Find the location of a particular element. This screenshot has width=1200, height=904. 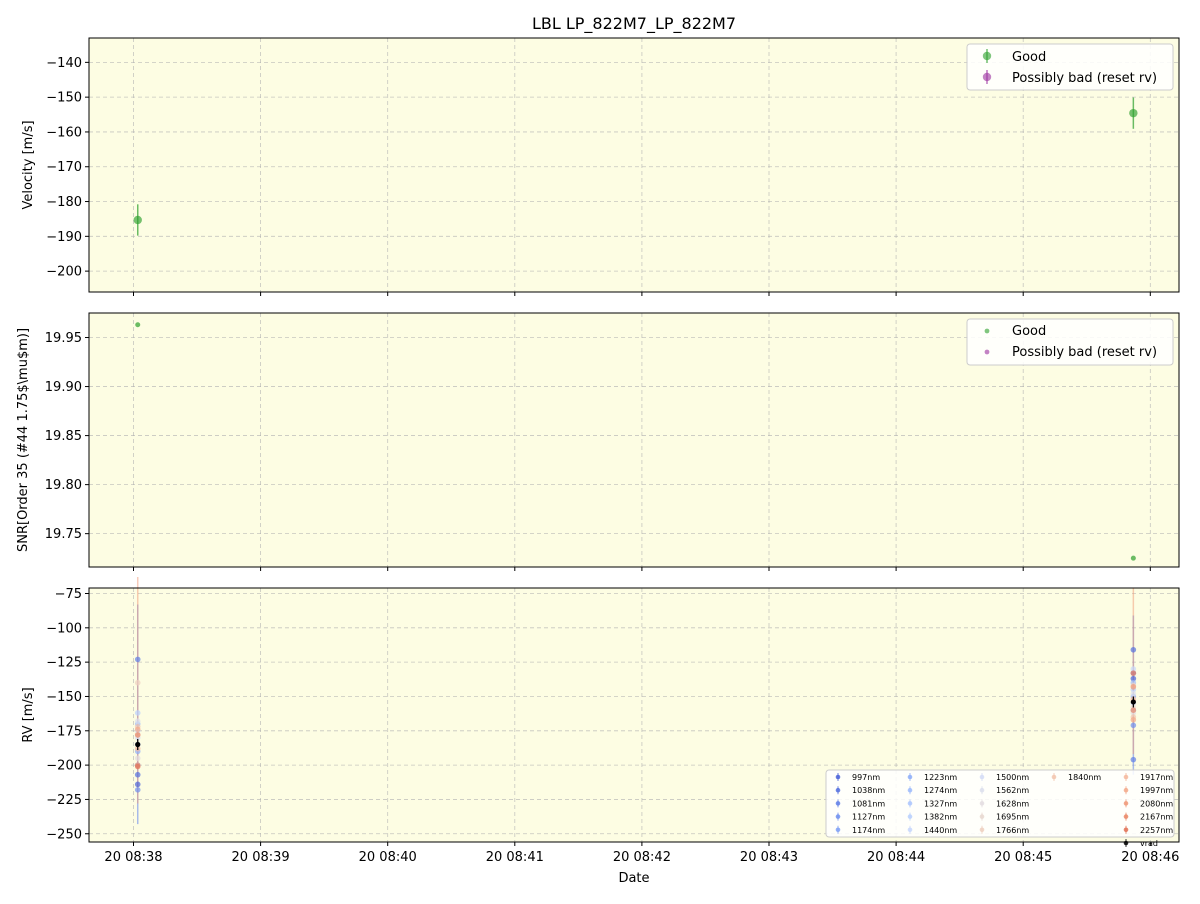

y-tick-label: −180 is located at coordinates (64, 202).